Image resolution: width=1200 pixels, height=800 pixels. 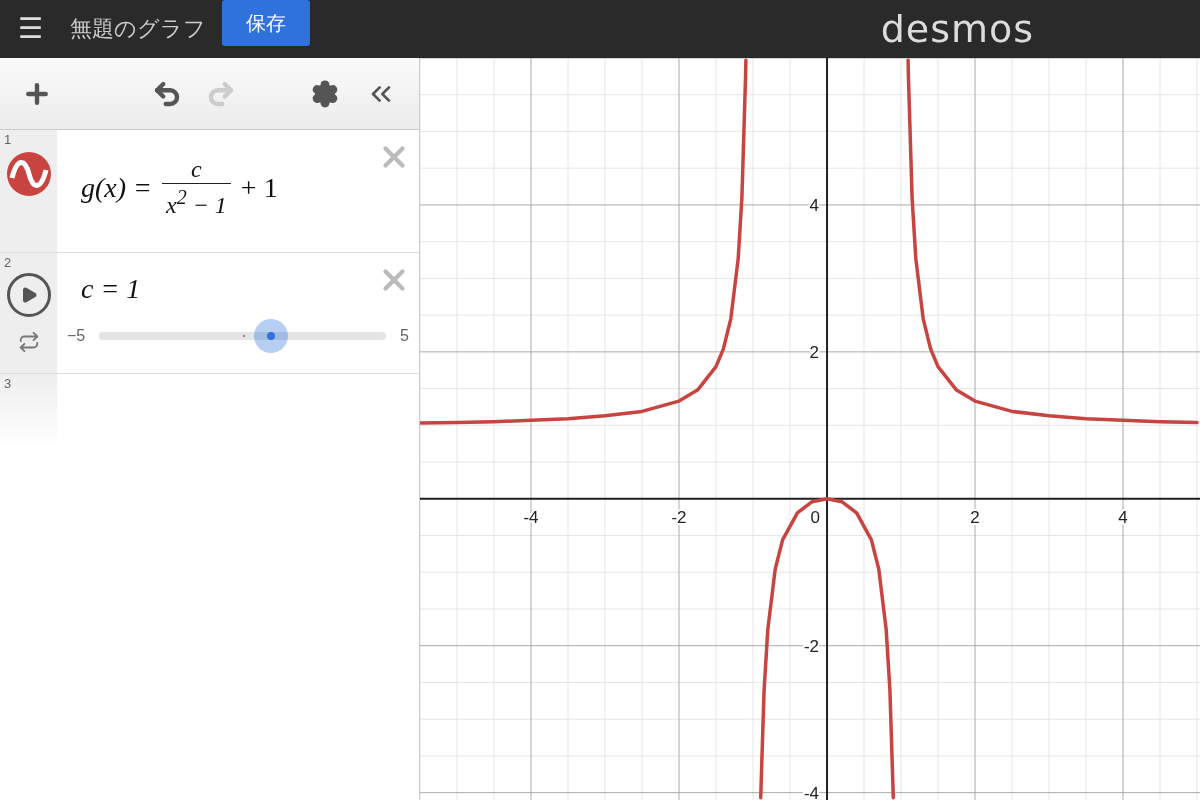 I want to click on save-button: 保存, so click(x=266, y=23).